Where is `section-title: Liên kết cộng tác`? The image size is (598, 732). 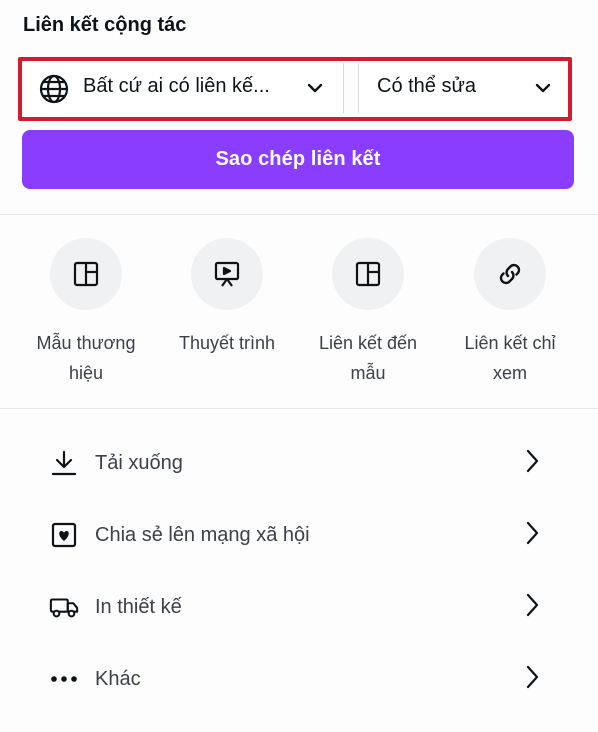
section-title: Liên kết cộng tác is located at coordinates (105, 25).